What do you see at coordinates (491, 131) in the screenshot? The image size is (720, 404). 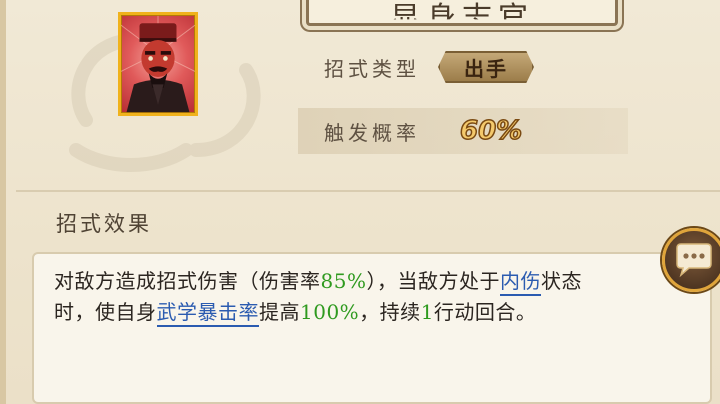 I see `trigger-probability-value: 60%` at bounding box center [491, 131].